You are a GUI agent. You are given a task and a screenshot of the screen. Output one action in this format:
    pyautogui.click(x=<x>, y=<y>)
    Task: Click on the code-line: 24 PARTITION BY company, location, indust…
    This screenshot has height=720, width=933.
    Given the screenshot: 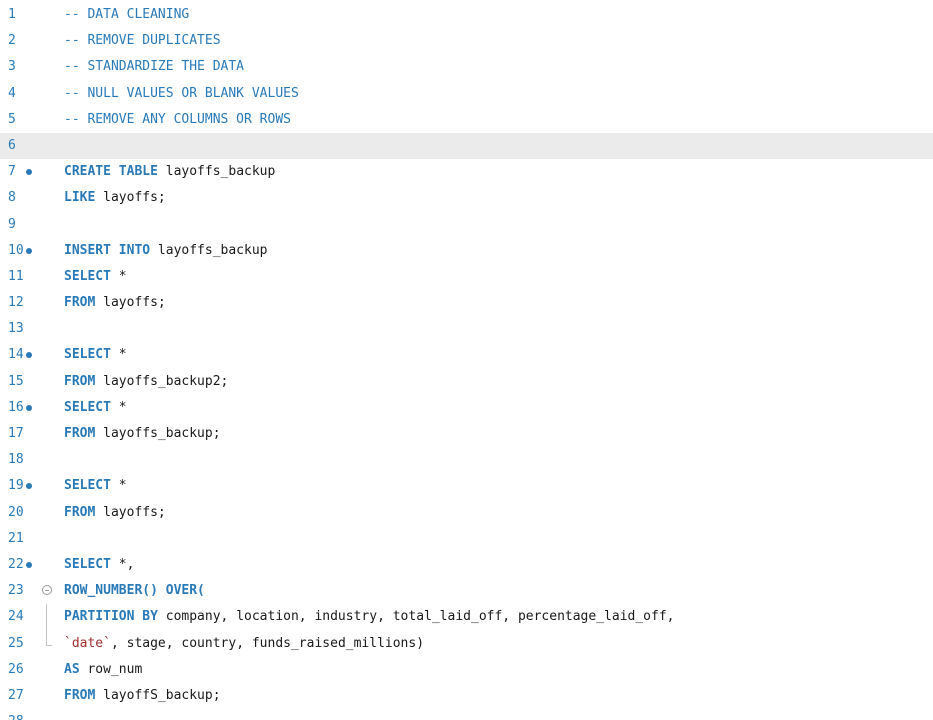 What is the action you would take?
    pyautogui.click(x=466, y=617)
    